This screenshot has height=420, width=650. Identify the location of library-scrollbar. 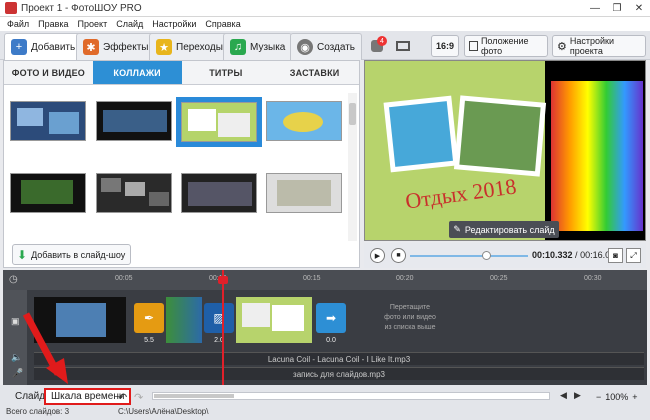
(352, 167).